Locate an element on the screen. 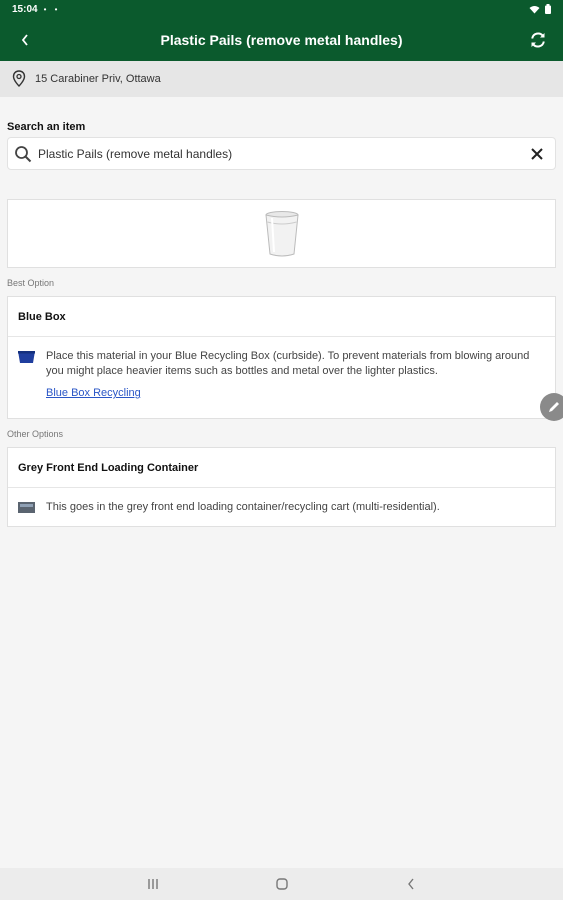  nav-back-button is located at coordinates (411, 884).